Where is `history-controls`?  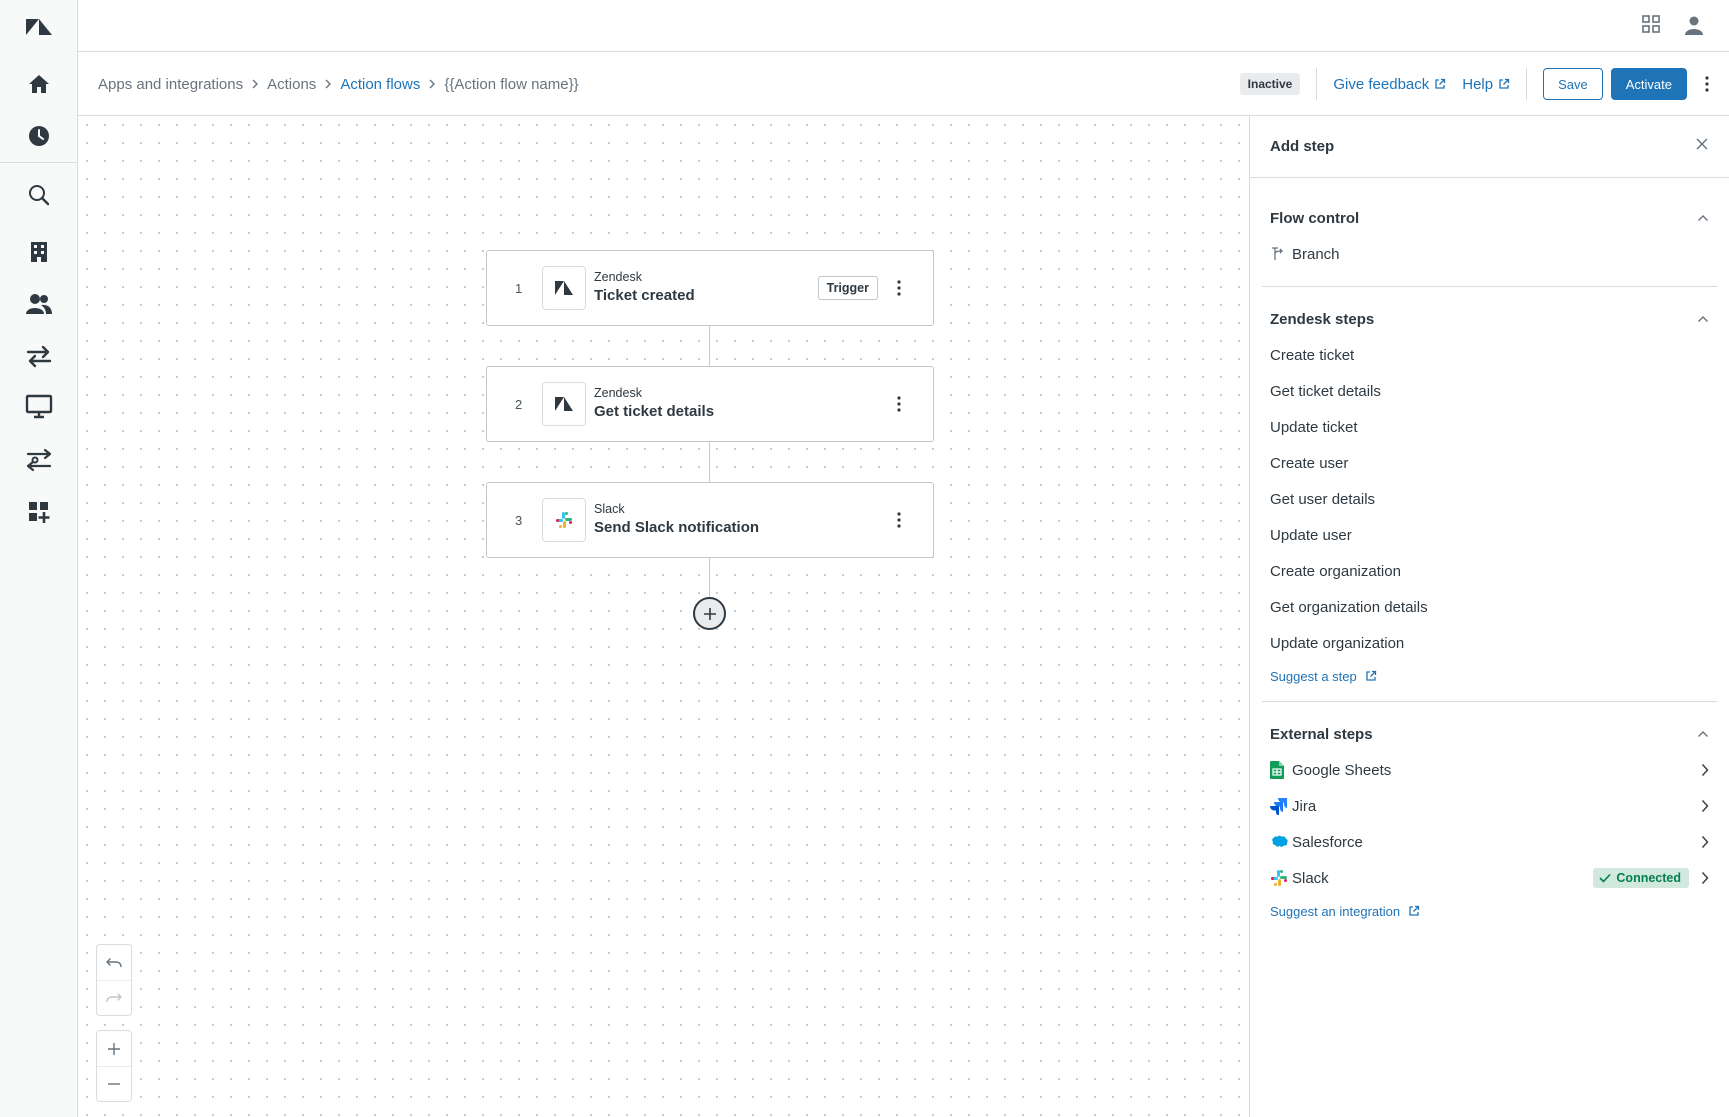 history-controls is located at coordinates (114, 980).